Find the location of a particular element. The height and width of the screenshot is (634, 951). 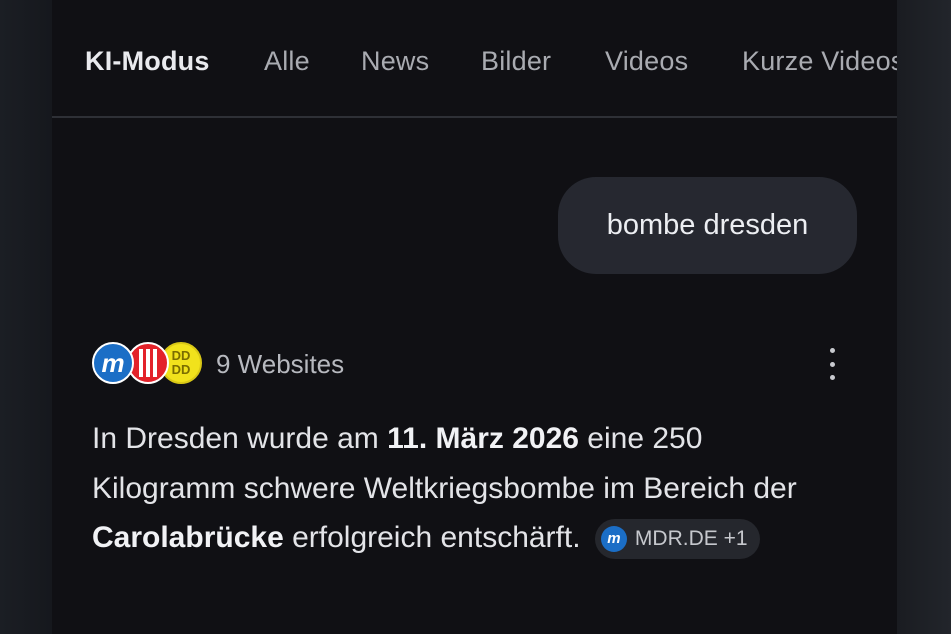

background-right is located at coordinates (924, 317).